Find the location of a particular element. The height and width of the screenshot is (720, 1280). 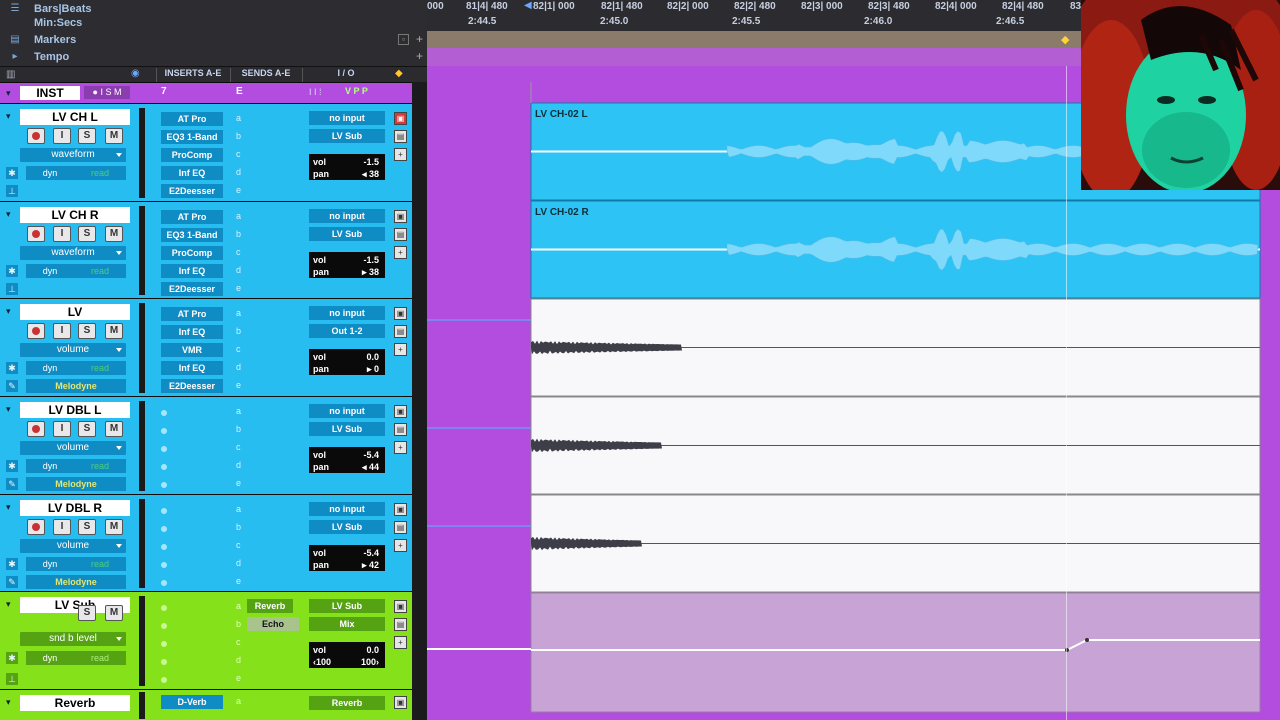

pan-left-value: ‹100 is located at coordinates (322, 662).